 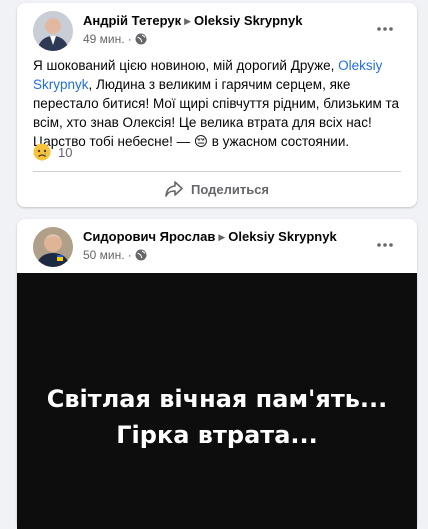 I want to click on post-author-line: Андрій Тетерук ▶ Oleksiy Skrypnyk, so click(x=192, y=20).